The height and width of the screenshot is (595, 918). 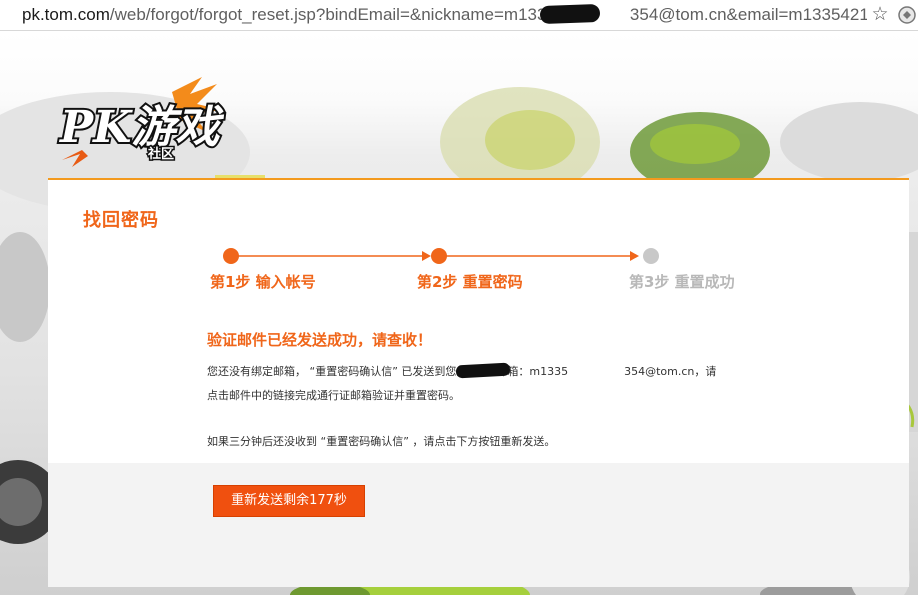 I want to click on url-path-tail: 354@tom.cn&email=m1335421108, so click(x=748, y=14).